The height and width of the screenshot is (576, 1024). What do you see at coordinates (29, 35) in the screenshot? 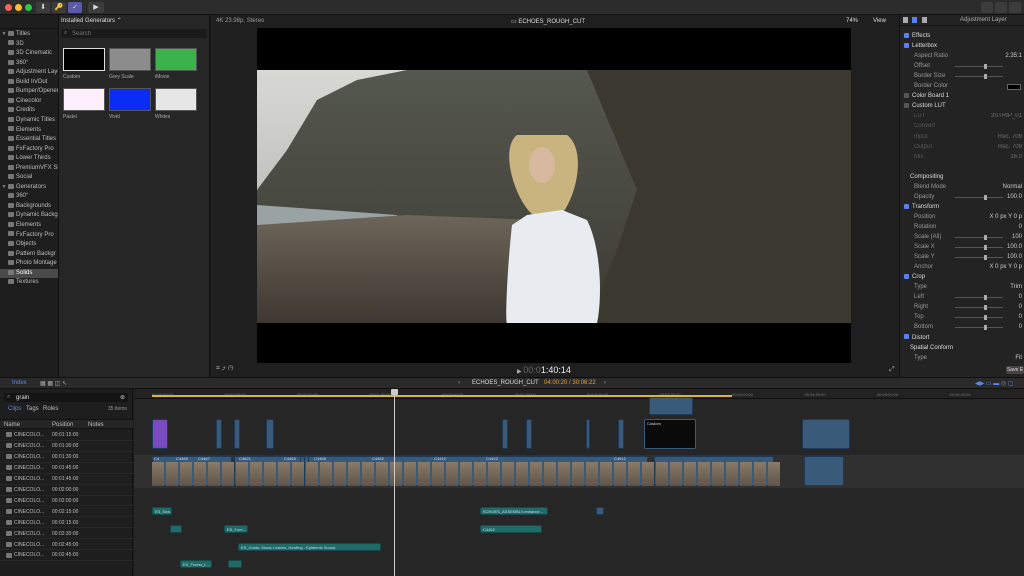
I see `library-item: ▼ Titles` at bounding box center [29, 35].